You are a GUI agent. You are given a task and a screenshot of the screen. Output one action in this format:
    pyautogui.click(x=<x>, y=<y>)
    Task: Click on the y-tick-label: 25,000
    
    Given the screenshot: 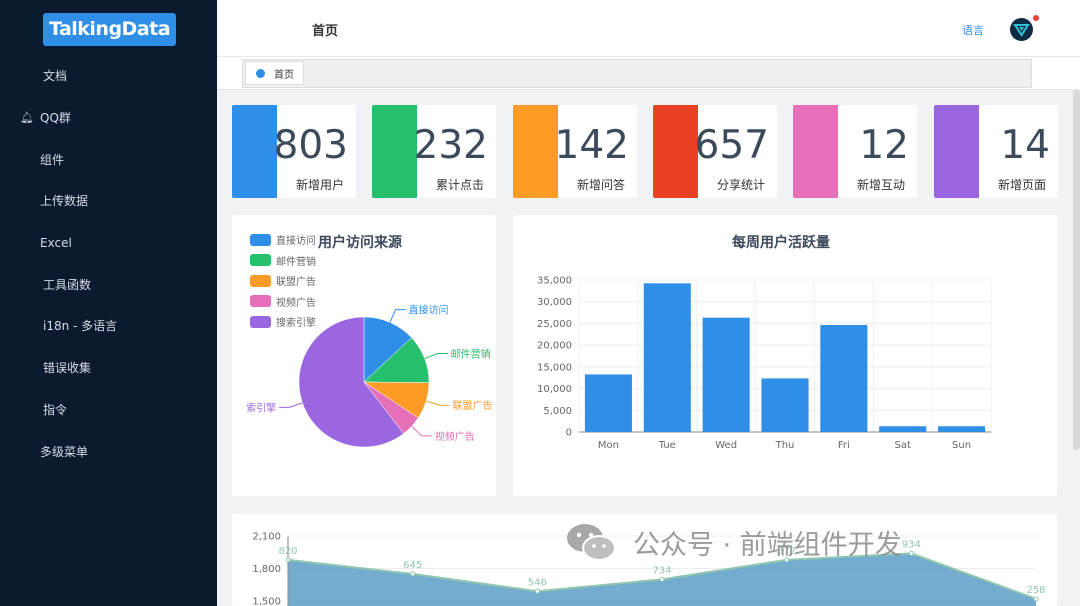 What is the action you would take?
    pyautogui.click(x=554, y=324)
    